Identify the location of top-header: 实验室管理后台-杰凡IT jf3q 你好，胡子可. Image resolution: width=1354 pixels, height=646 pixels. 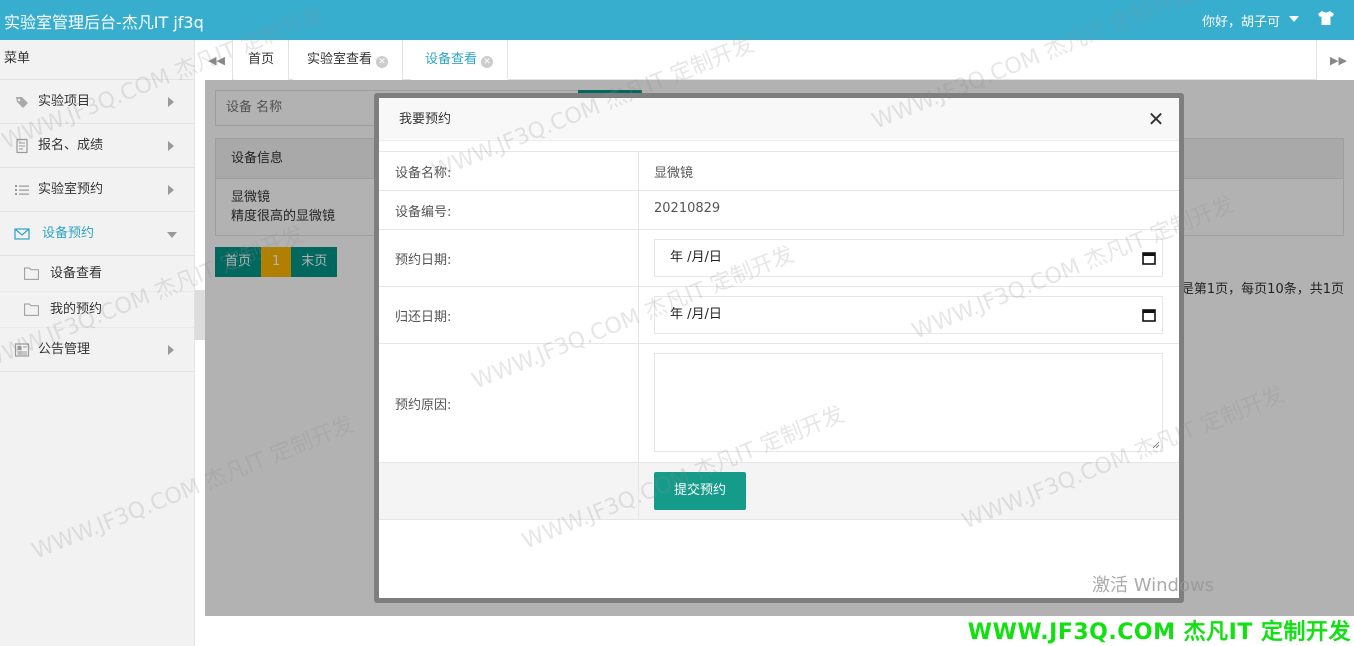
(677, 20).